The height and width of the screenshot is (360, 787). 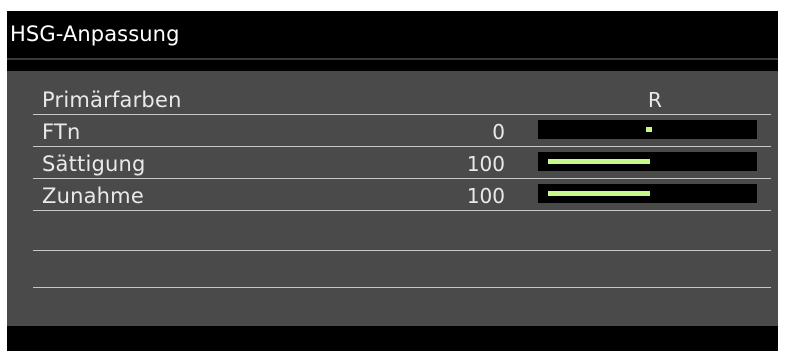 I want to click on setting-value-gain: 100, so click(x=485, y=196).